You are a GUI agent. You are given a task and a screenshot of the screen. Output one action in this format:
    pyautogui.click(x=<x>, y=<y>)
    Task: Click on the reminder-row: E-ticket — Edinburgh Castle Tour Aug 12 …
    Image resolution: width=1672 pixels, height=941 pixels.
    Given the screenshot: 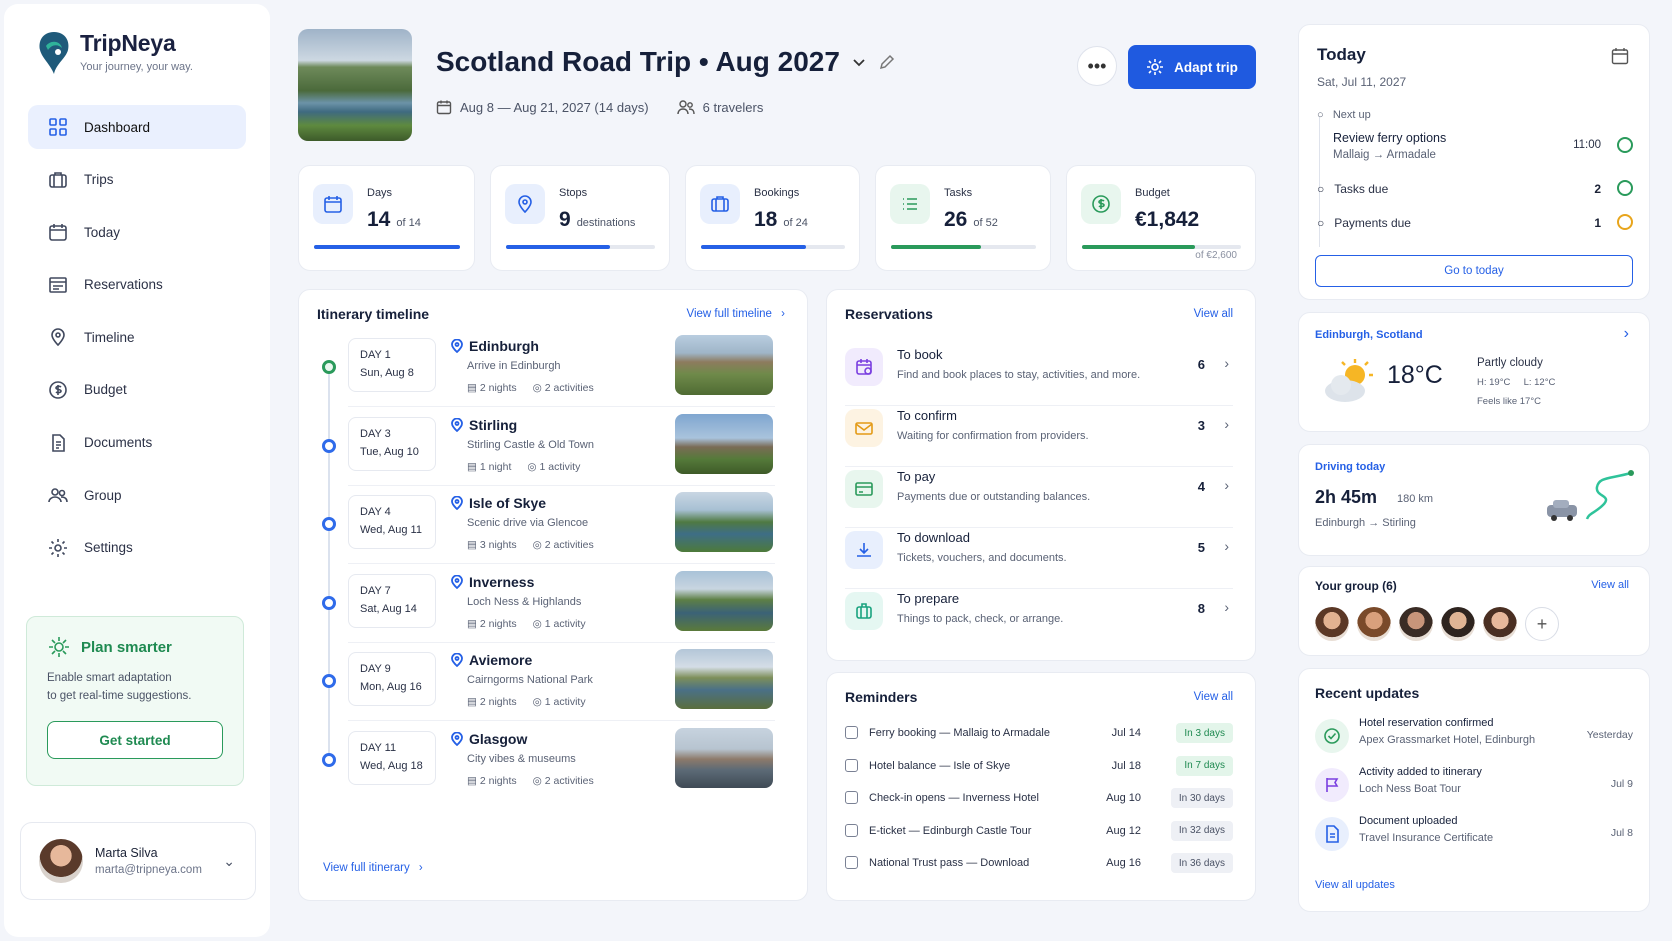 What is the action you would take?
    pyautogui.click(x=1039, y=832)
    